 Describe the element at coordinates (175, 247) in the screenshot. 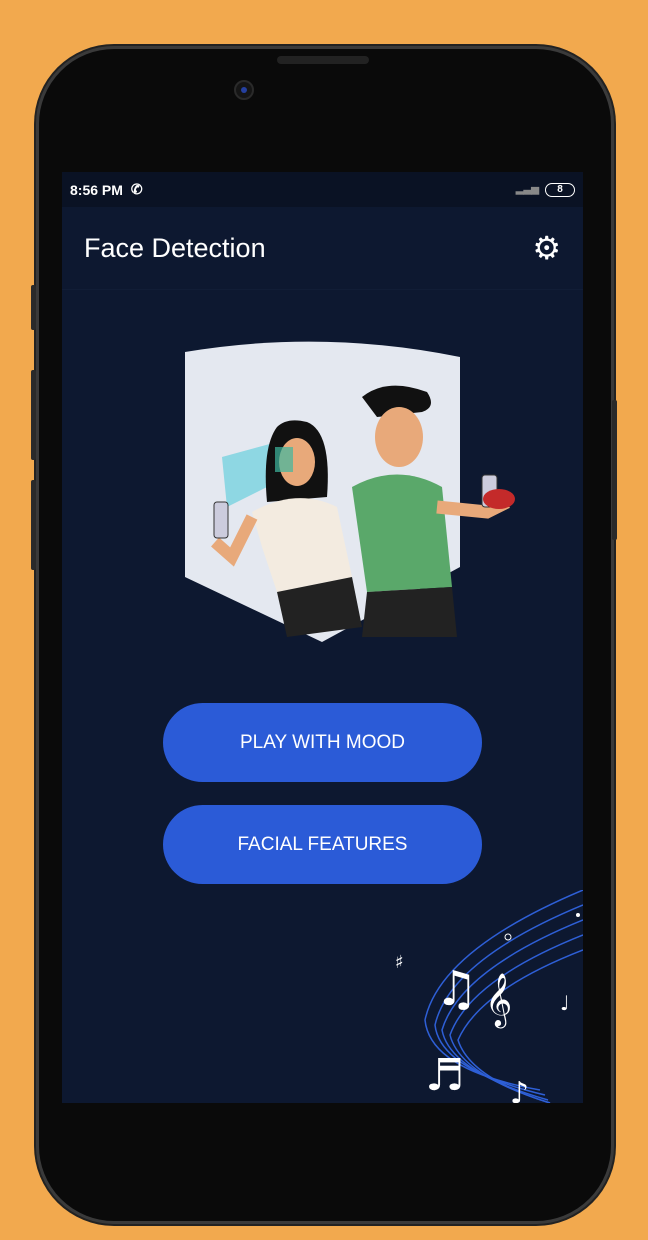

I see `page-title: Face Detection` at that location.